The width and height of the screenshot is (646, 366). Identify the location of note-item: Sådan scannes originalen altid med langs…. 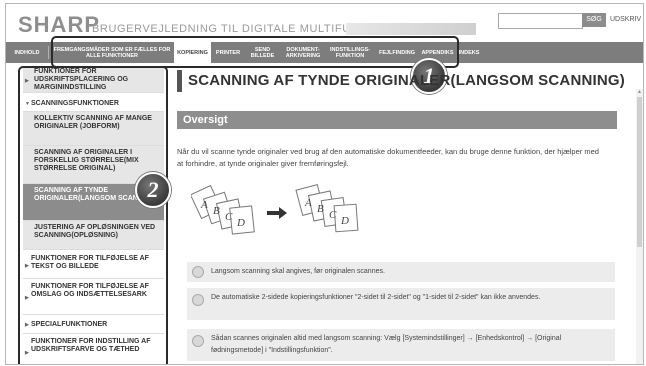
(401, 345).